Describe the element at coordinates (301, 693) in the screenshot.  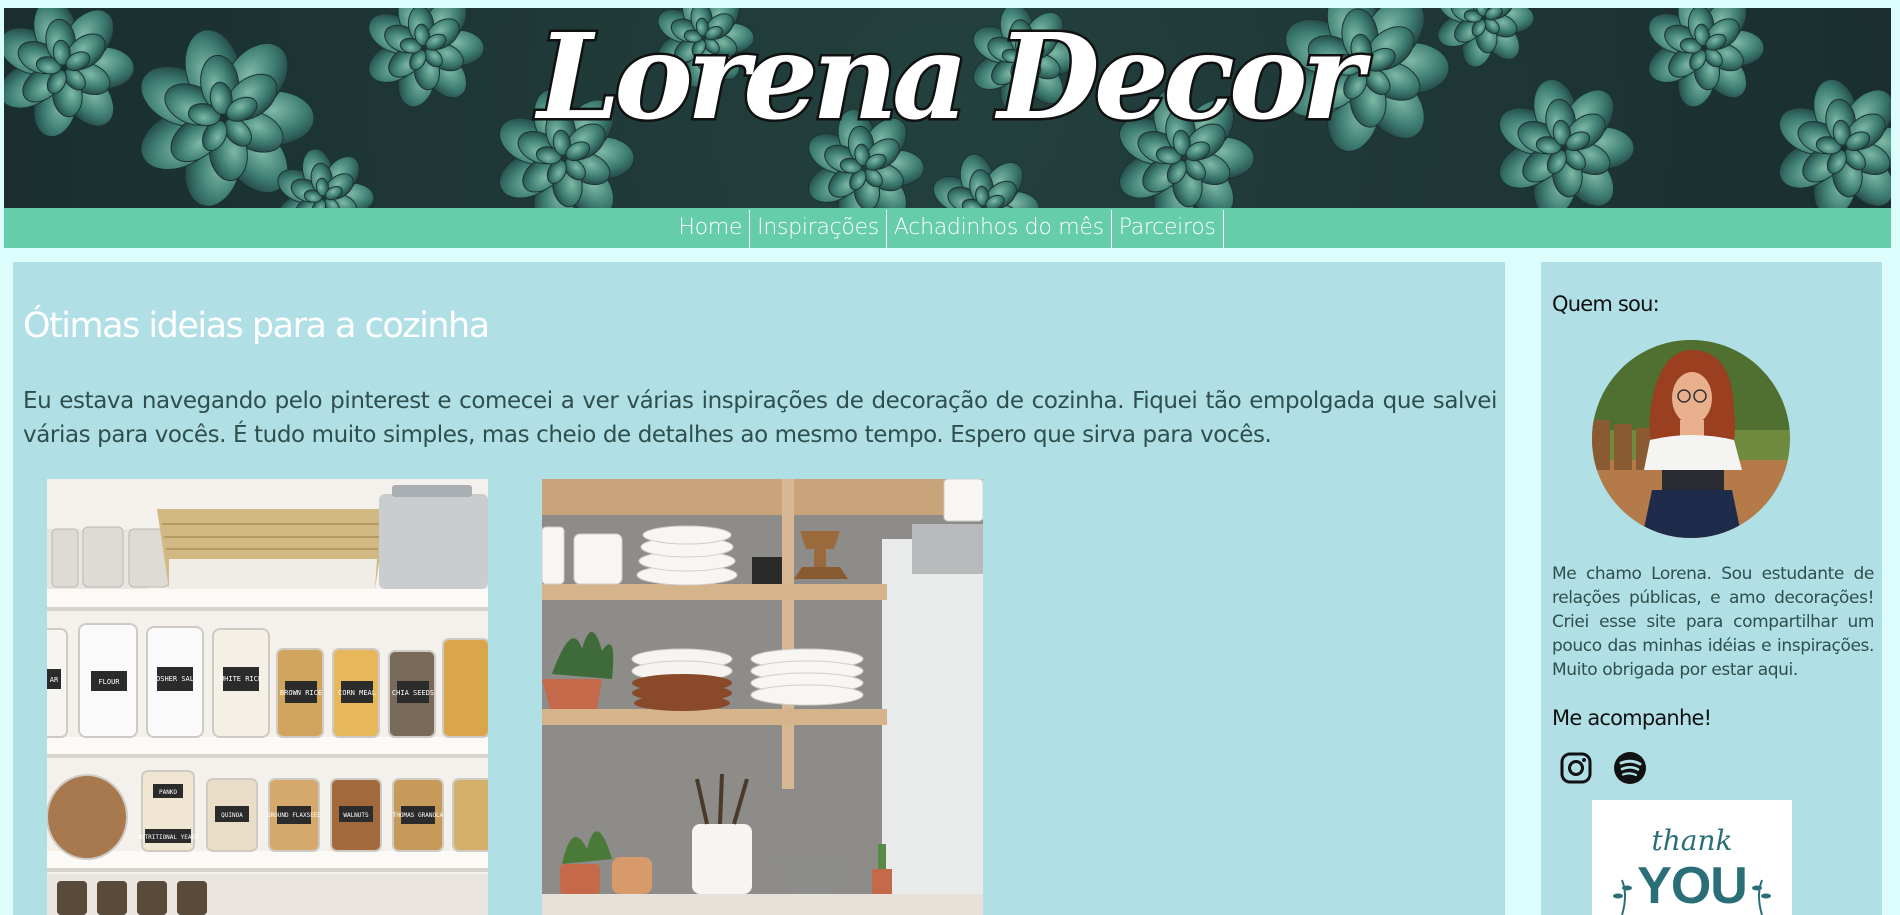
I see `svg-text: BROWN RICE` at that location.